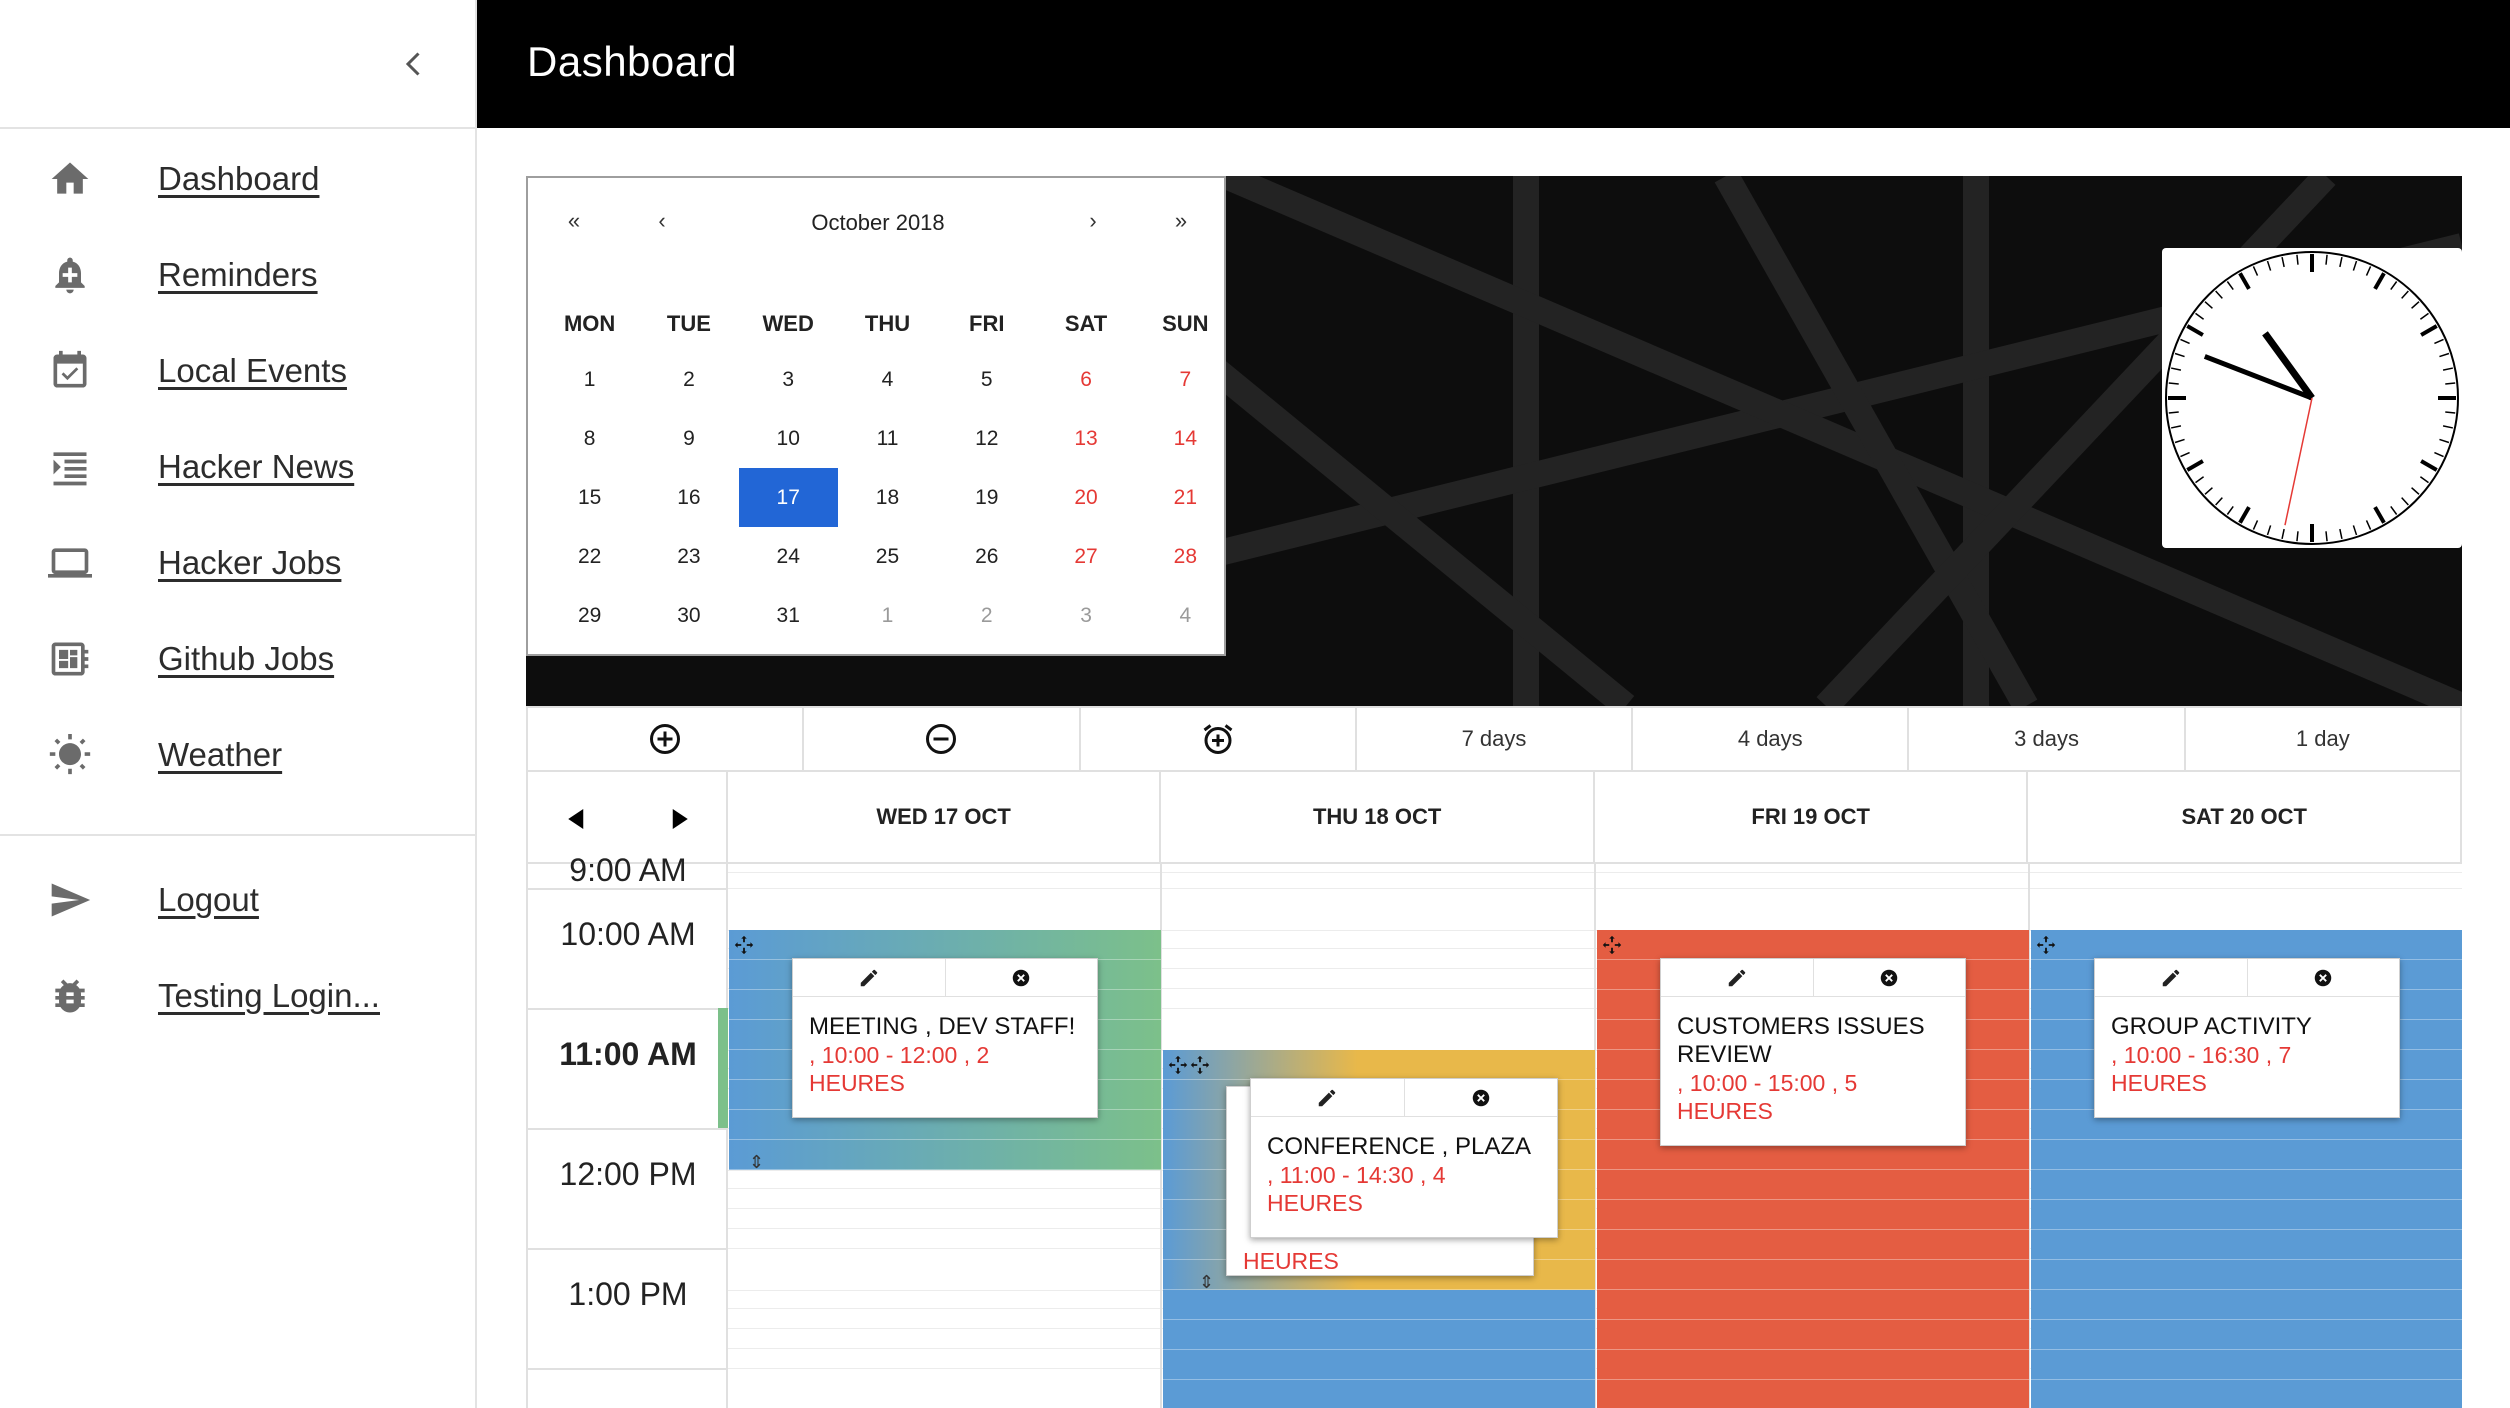  I want to click on view-1-day-button: 1 day, so click(2323, 739).